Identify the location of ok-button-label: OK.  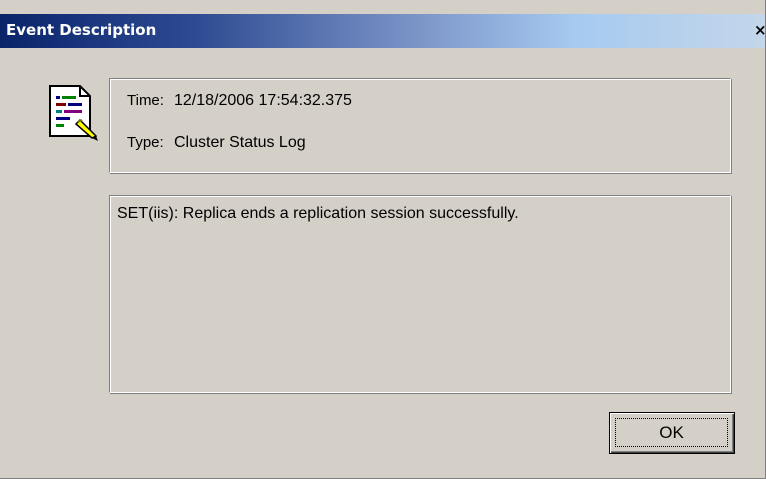
(671, 432).